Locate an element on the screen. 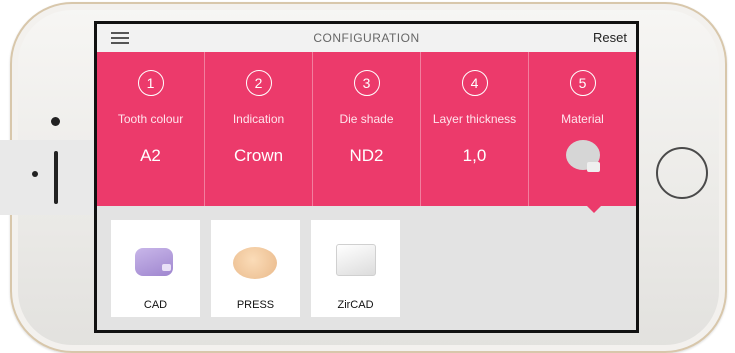 The height and width of the screenshot is (353, 735). top-bar: CONFIGURATION Reset is located at coordinates (366, 38).